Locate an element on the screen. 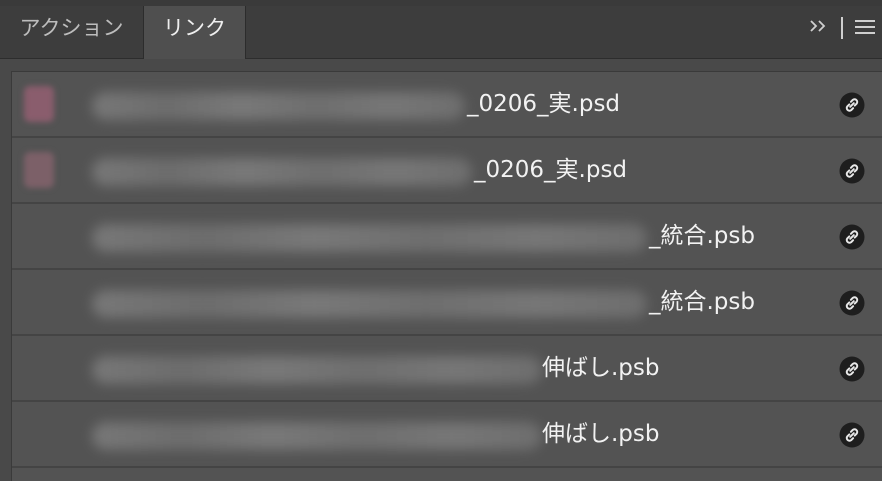 This screenshot has width=882, height=481. tab-actions: アクション is located at coordinates (71, 32).